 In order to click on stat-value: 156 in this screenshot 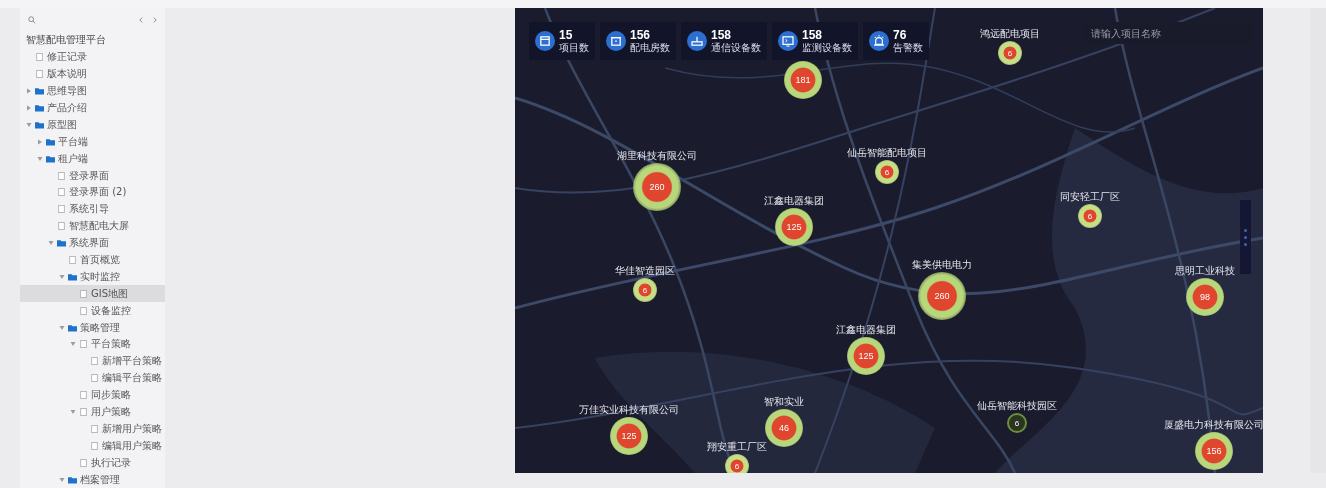, I will do `click(641, 35)`.